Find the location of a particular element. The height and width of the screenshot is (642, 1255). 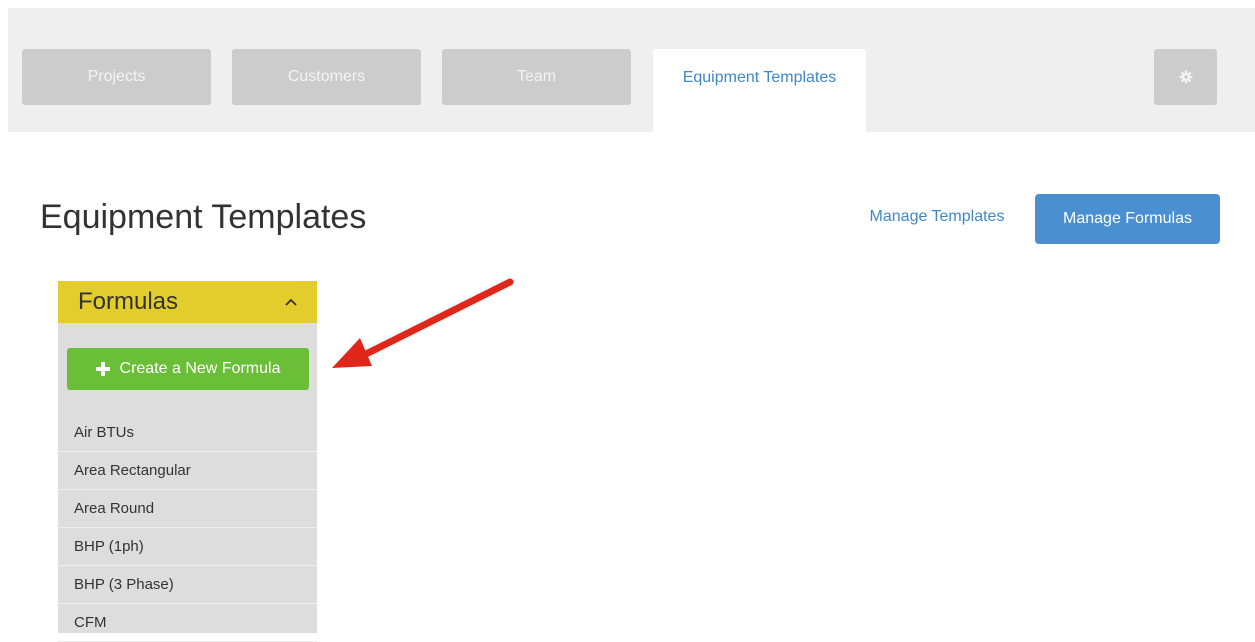

list-item: CFM is located at coordinates (187, 623).